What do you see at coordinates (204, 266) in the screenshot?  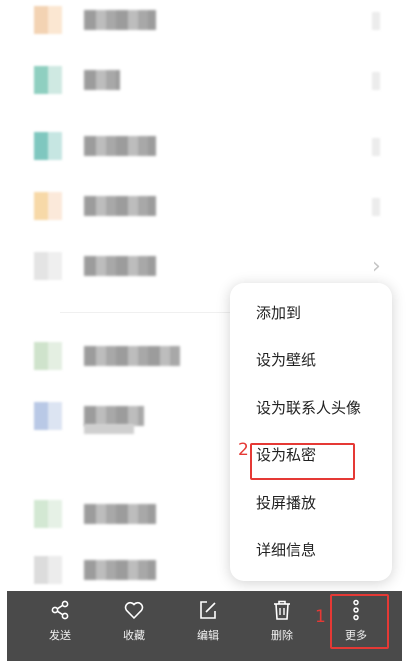 I see `list-item: ›` at bounding box center [204, 266].